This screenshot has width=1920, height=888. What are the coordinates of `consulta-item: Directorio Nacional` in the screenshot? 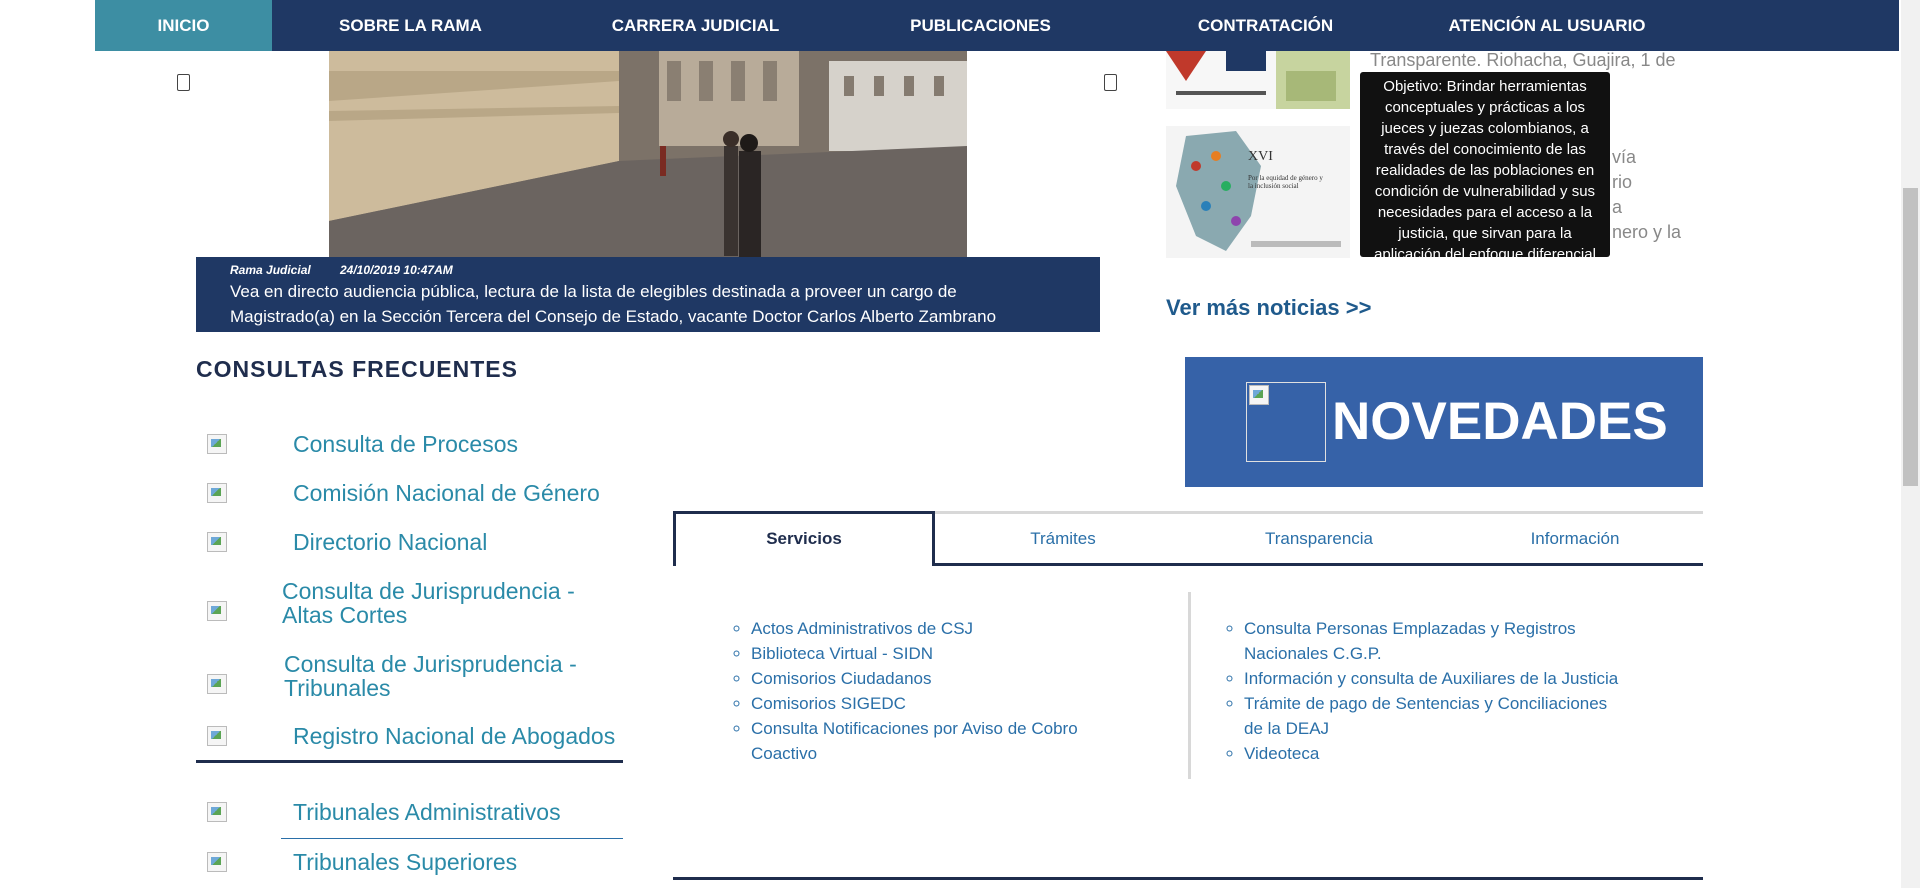 It's located at (347, 542).